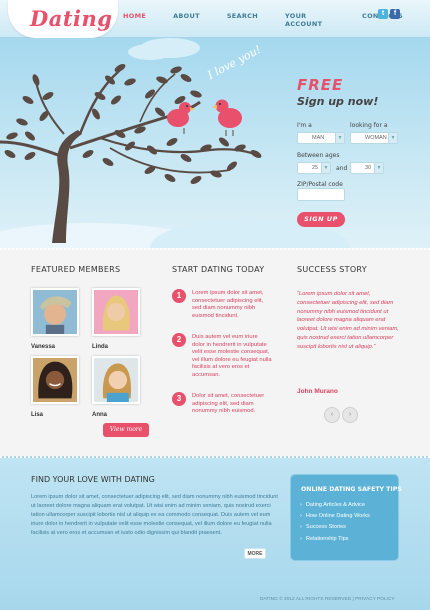 The image size is (430, 610). What do you see at coordinates (321, 194) in the screenshot?
I see `zip-input` at bounding box center [321, 194].